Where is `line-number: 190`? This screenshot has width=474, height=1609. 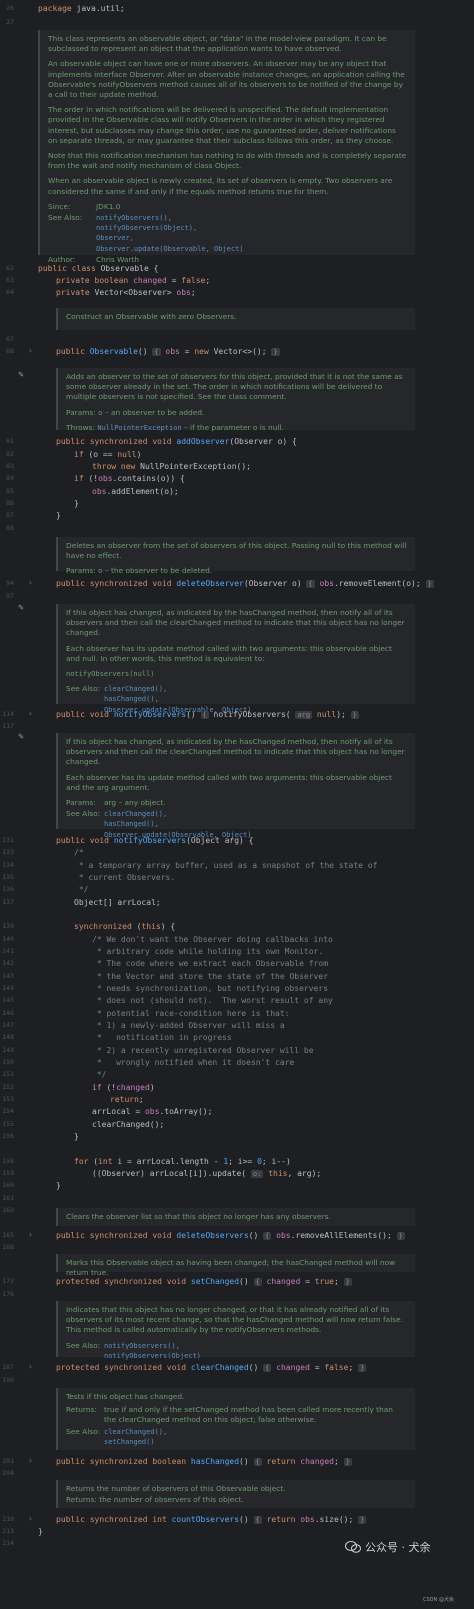 line-number: 190 is located at coordinates (8, 1380).